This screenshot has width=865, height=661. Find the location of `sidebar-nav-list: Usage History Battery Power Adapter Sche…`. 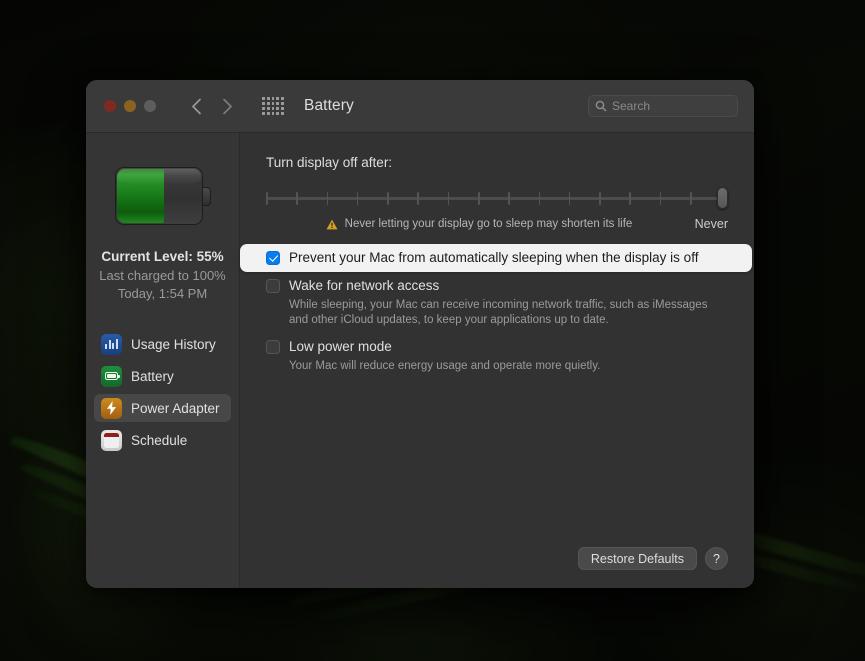

sidebar-nav-list: Usage History Battery Power Adapter Sche… is located at coordinates (162, 394).